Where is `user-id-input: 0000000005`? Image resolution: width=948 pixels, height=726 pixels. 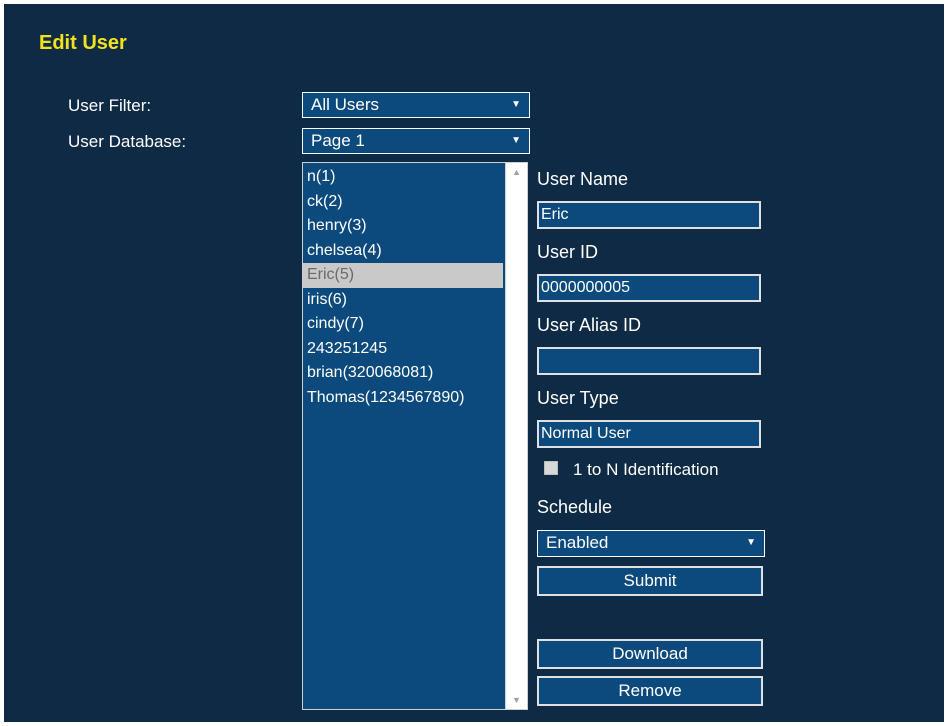 user-id-input: 0000000005 is located at coordinates (649, 288).